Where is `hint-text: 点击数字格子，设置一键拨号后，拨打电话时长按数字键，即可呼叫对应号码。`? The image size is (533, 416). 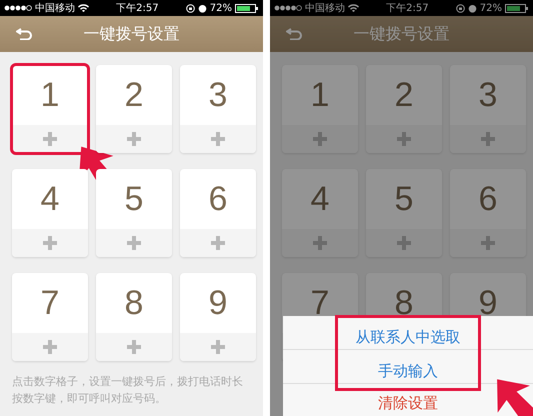
hint-text: 点击数字格子，设置一键拨号后，拨打电话时长按数字键，即可呼叫对应号码。 is located at coordinates (128, 390).